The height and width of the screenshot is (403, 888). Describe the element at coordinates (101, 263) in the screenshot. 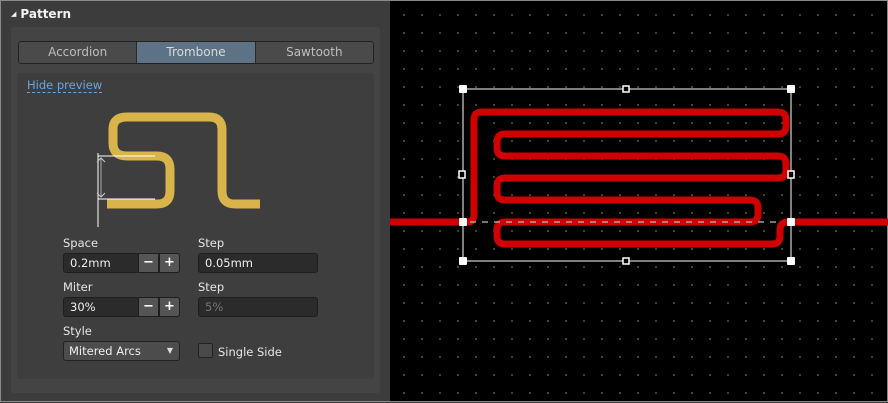

I see `space-input: 0.2mm` at that location.